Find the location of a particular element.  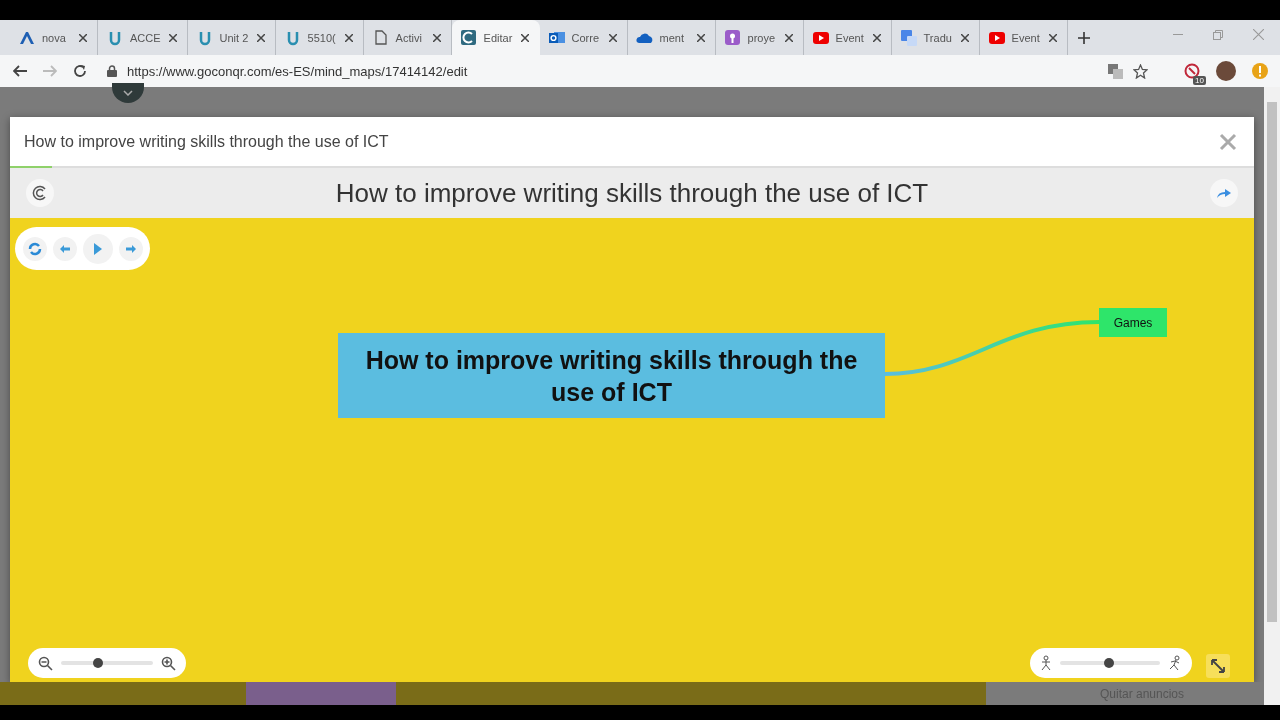

zoom-out-icon is located at coordinates (45, 663).